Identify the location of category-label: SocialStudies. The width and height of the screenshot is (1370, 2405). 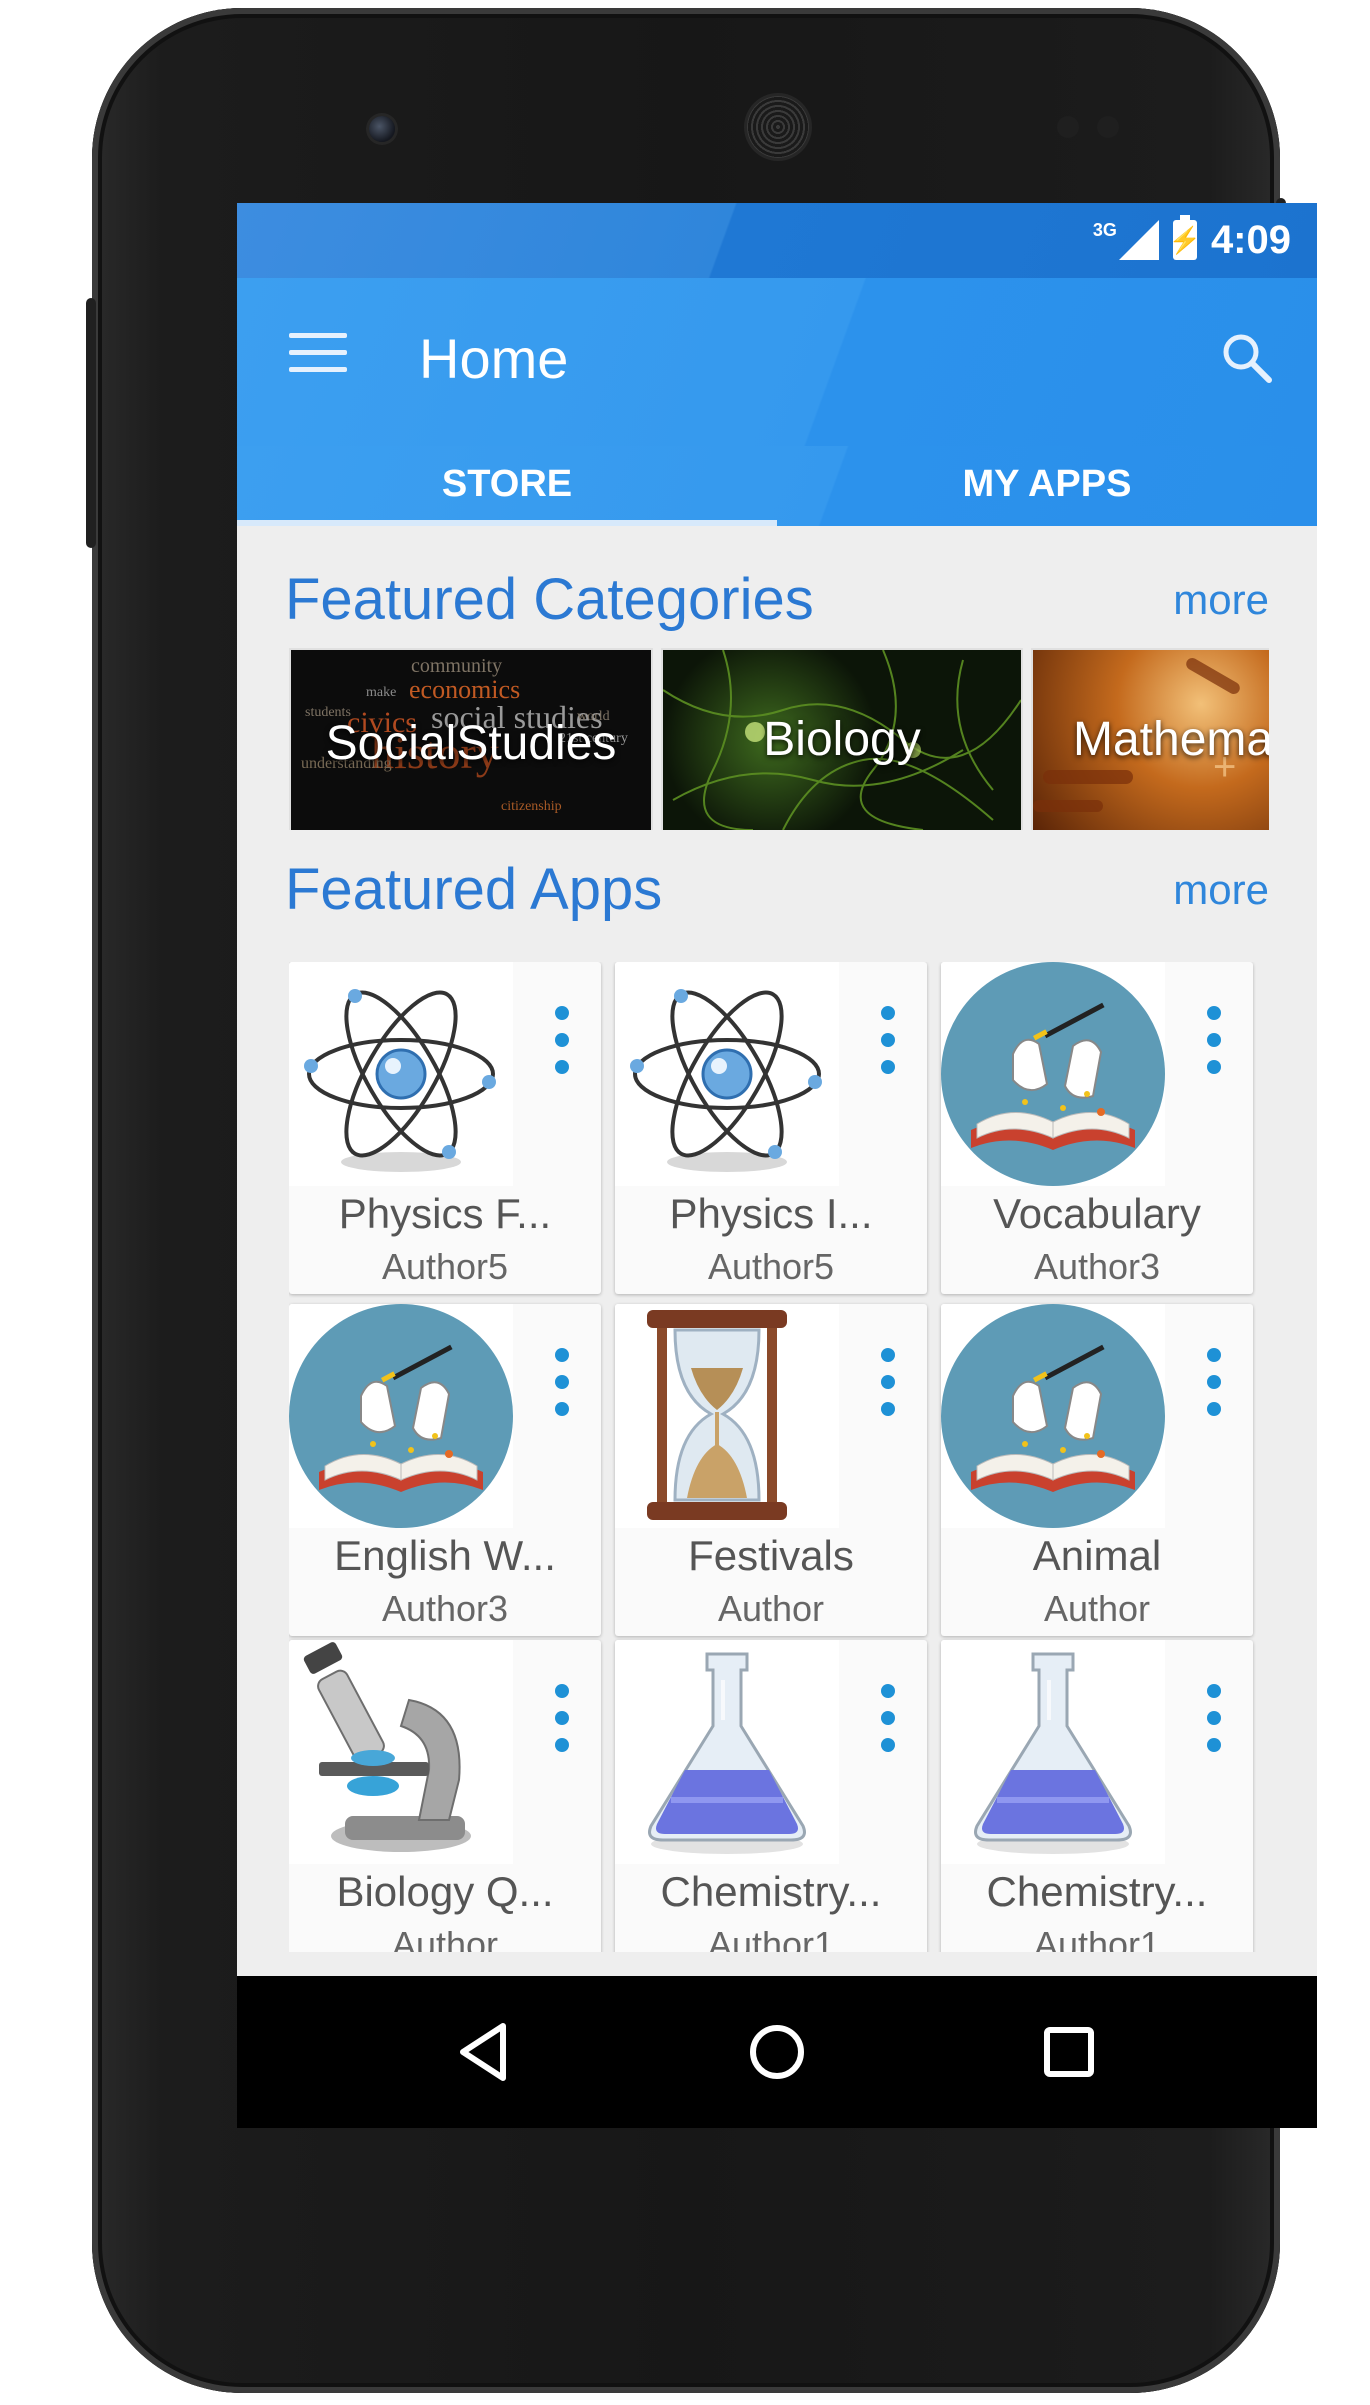
(471, 743).